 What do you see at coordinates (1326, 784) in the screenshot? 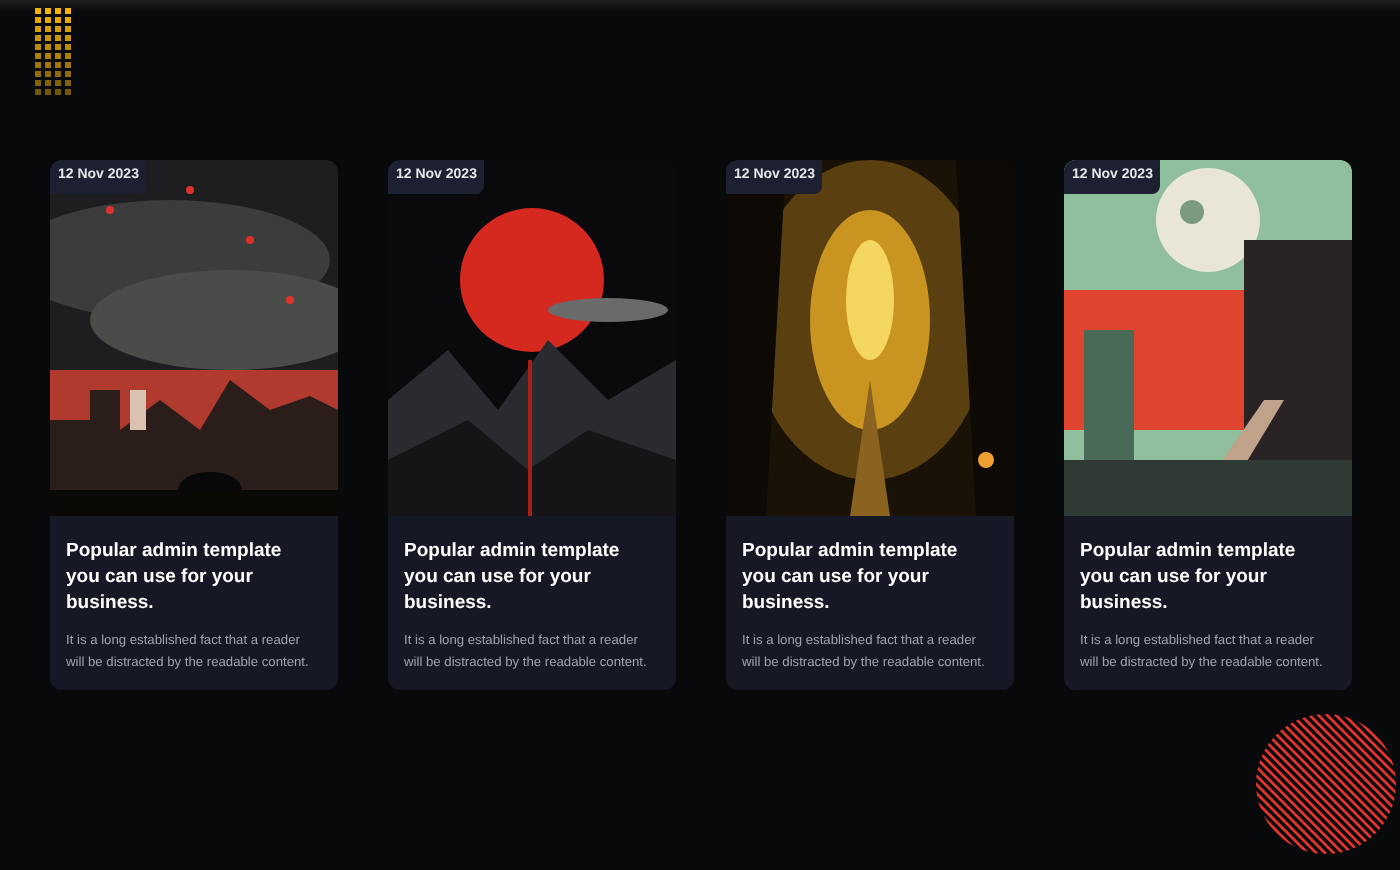
I see `striped-circle-icon` at bounding box center [1326, 784].